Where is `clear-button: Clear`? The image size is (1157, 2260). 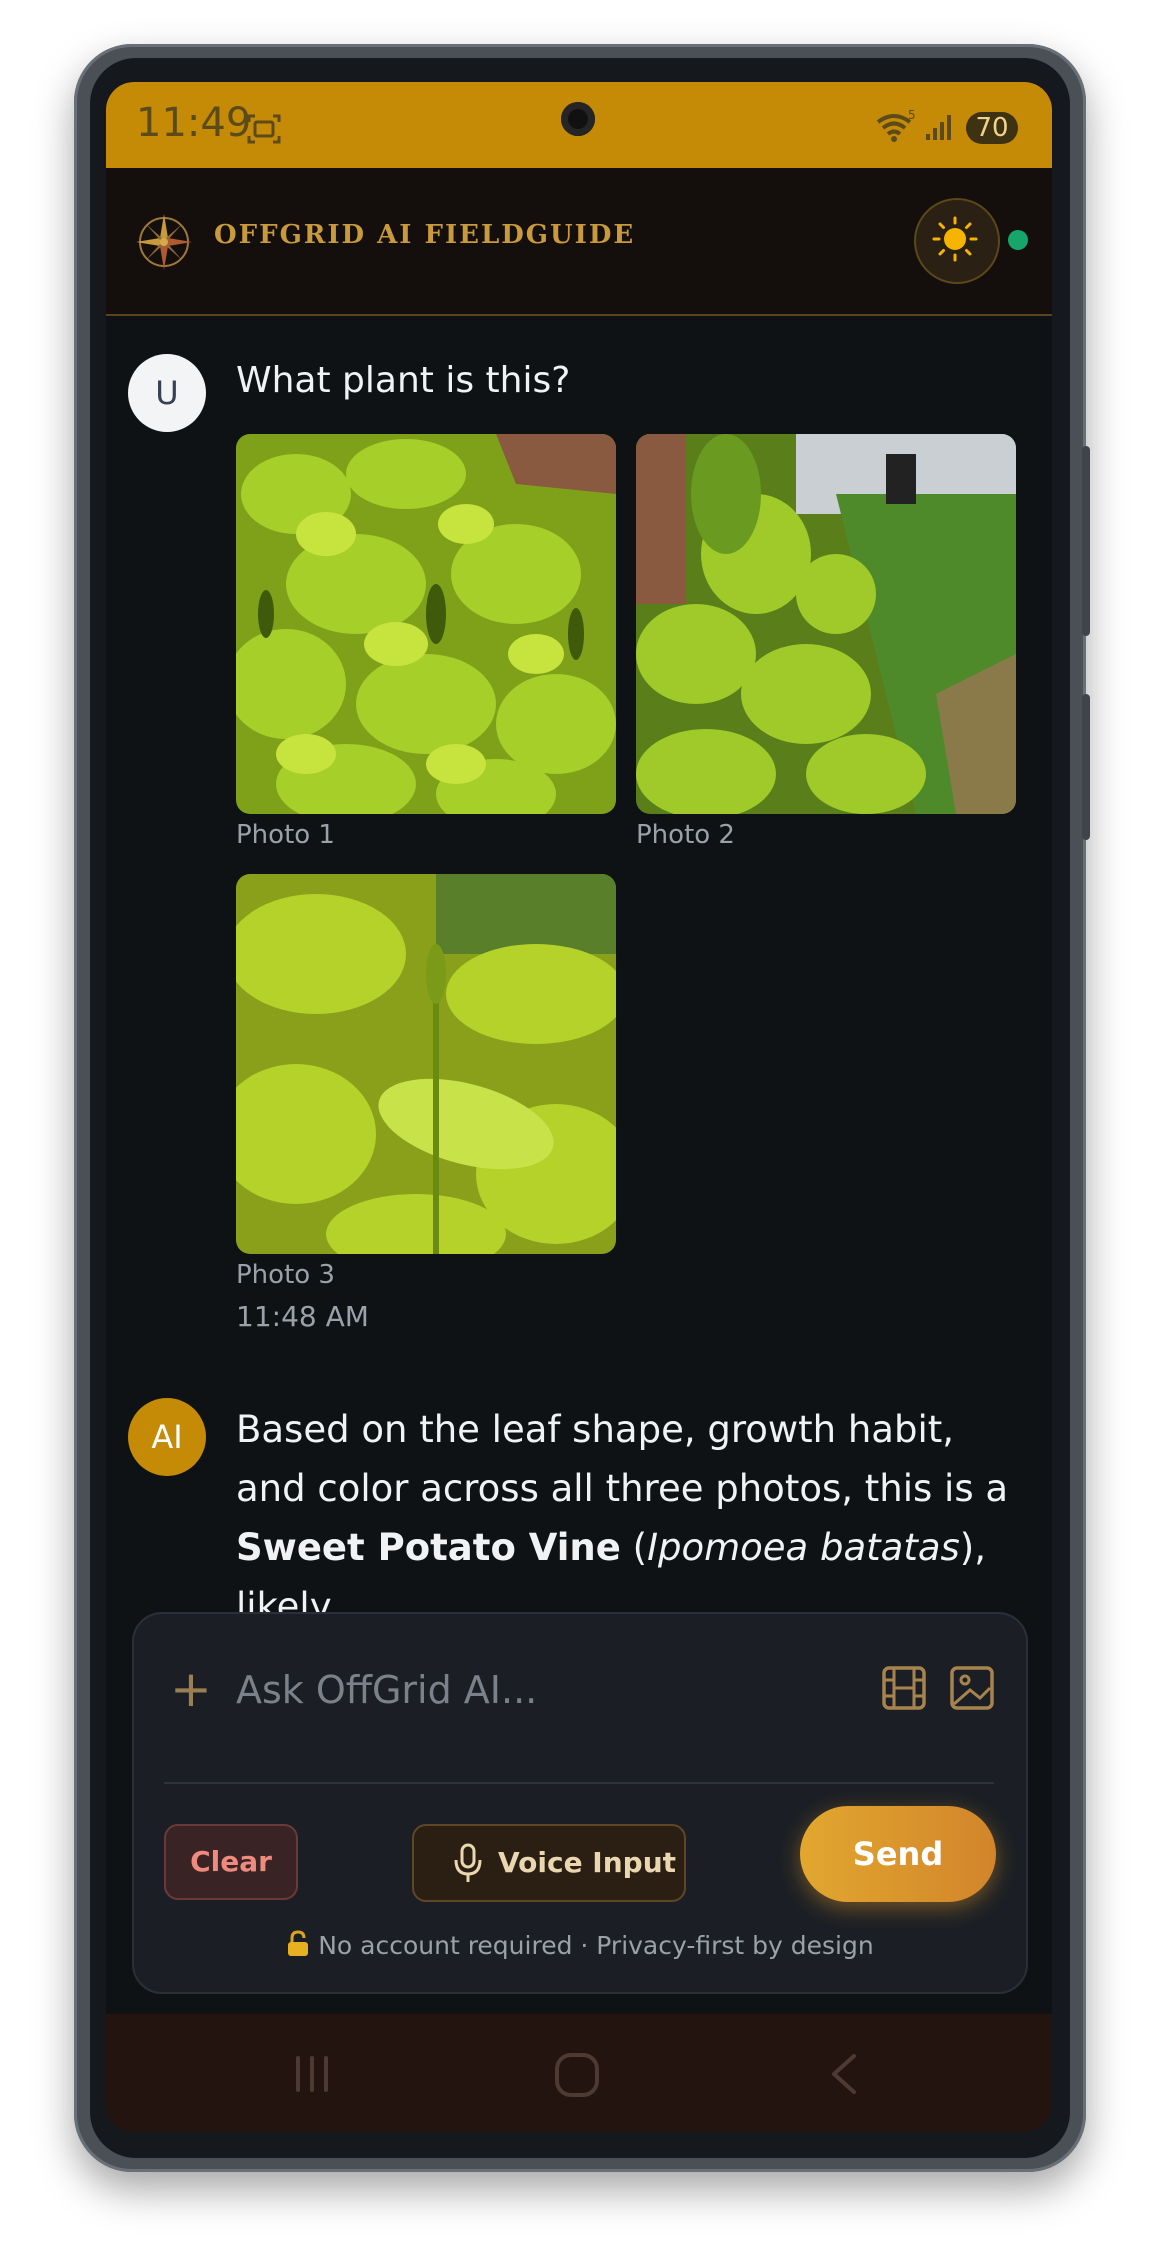
clear-button: Clear is located at coordinates (231, 1862).